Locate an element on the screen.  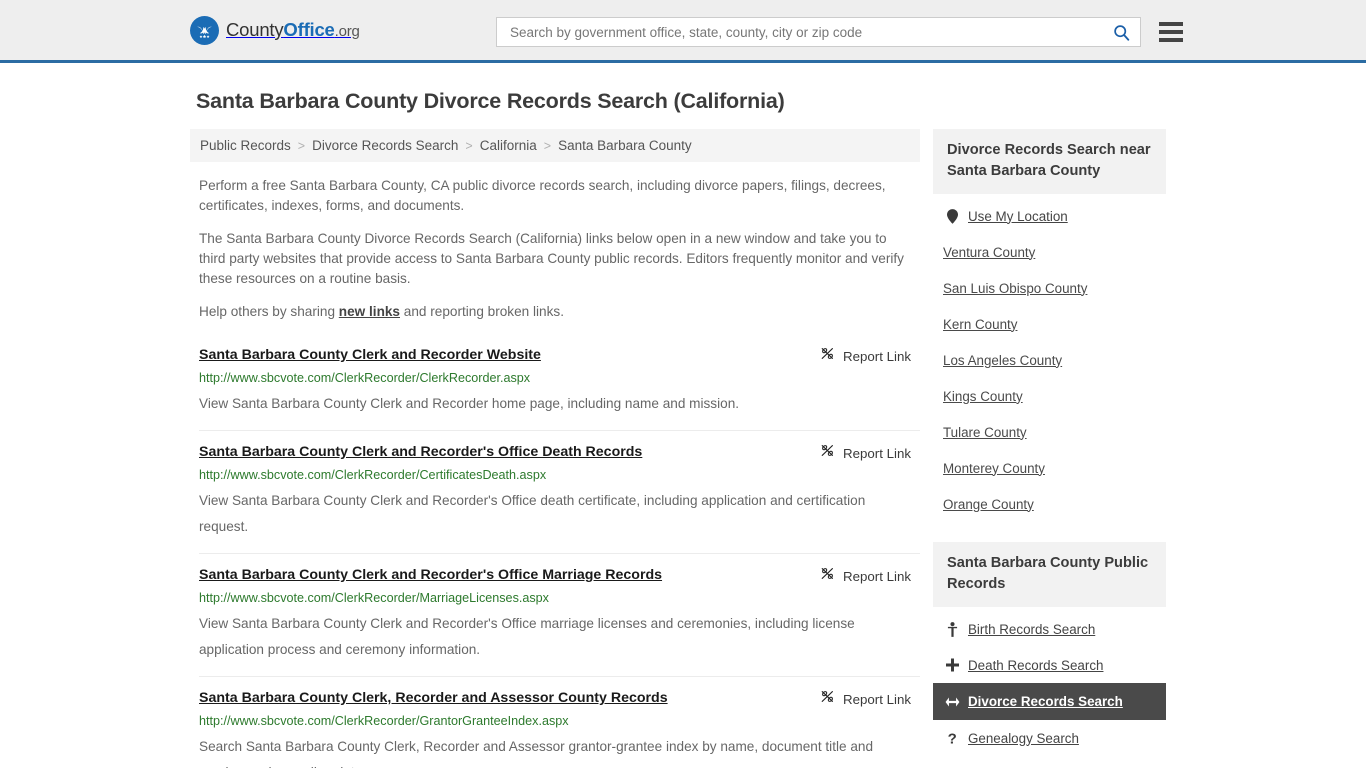
breadcrumb-item-public-records: Public Records is located at coordinates (245, 145).